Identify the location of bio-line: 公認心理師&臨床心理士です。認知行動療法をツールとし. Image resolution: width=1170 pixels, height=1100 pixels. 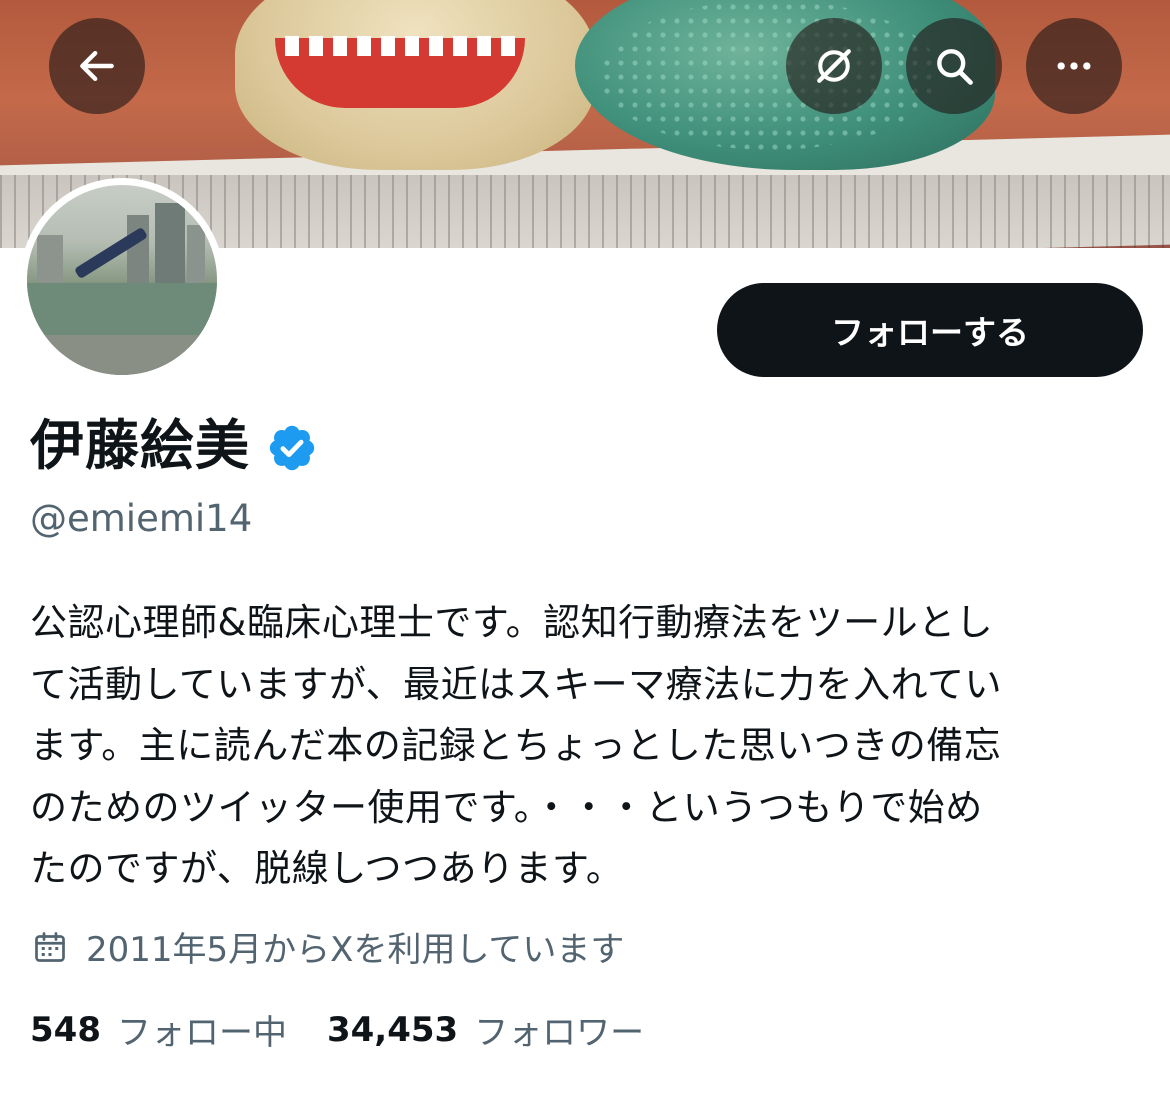
(512, 622).